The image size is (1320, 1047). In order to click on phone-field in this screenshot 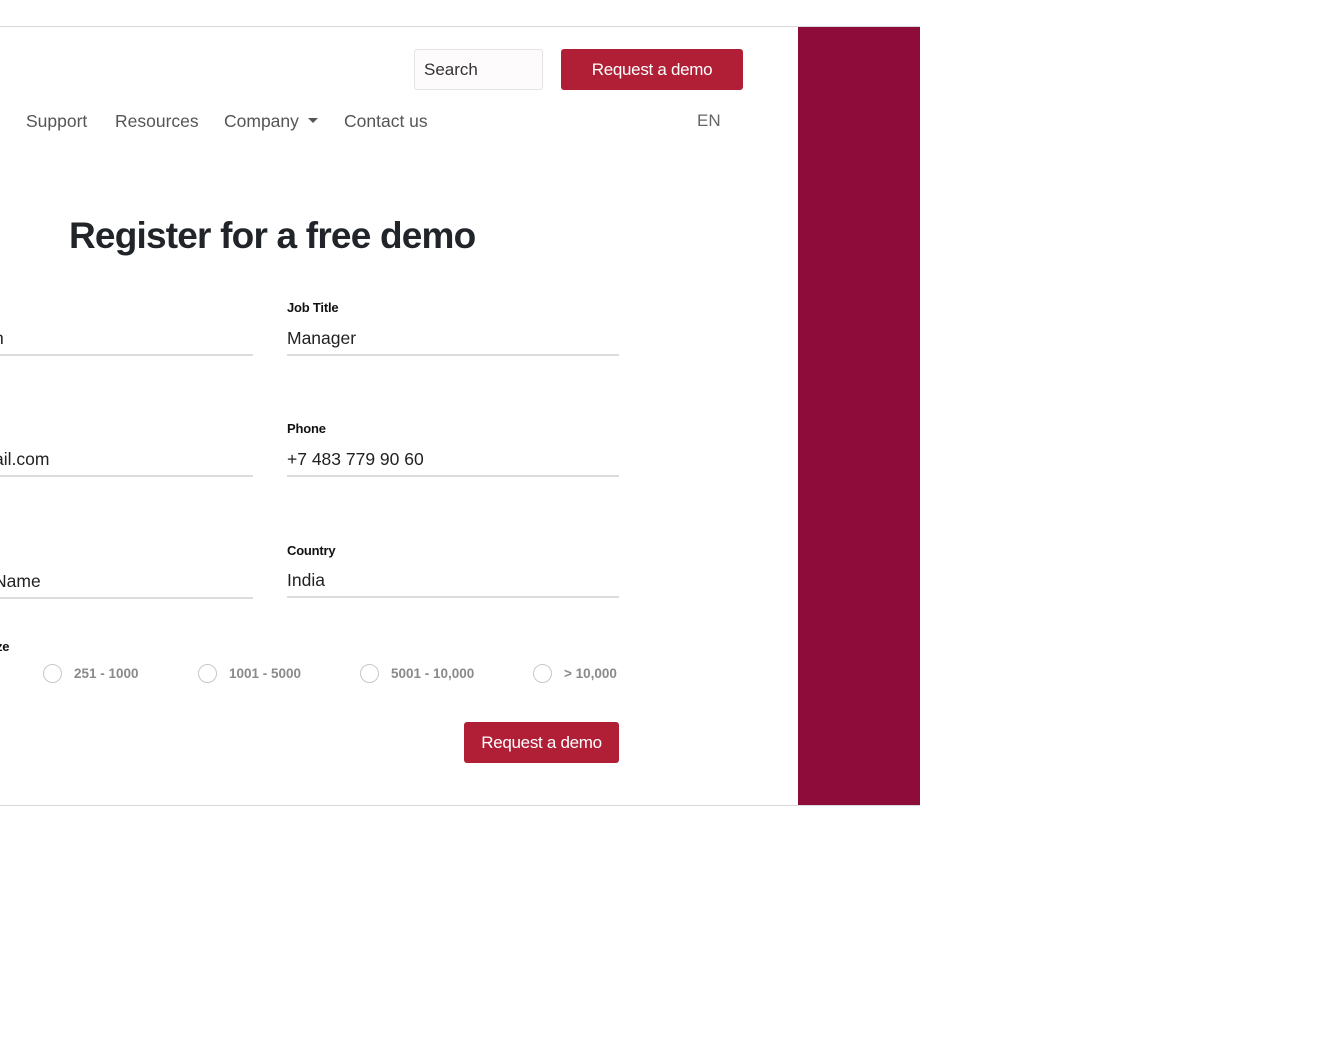, I will do `click(453, 460)`.